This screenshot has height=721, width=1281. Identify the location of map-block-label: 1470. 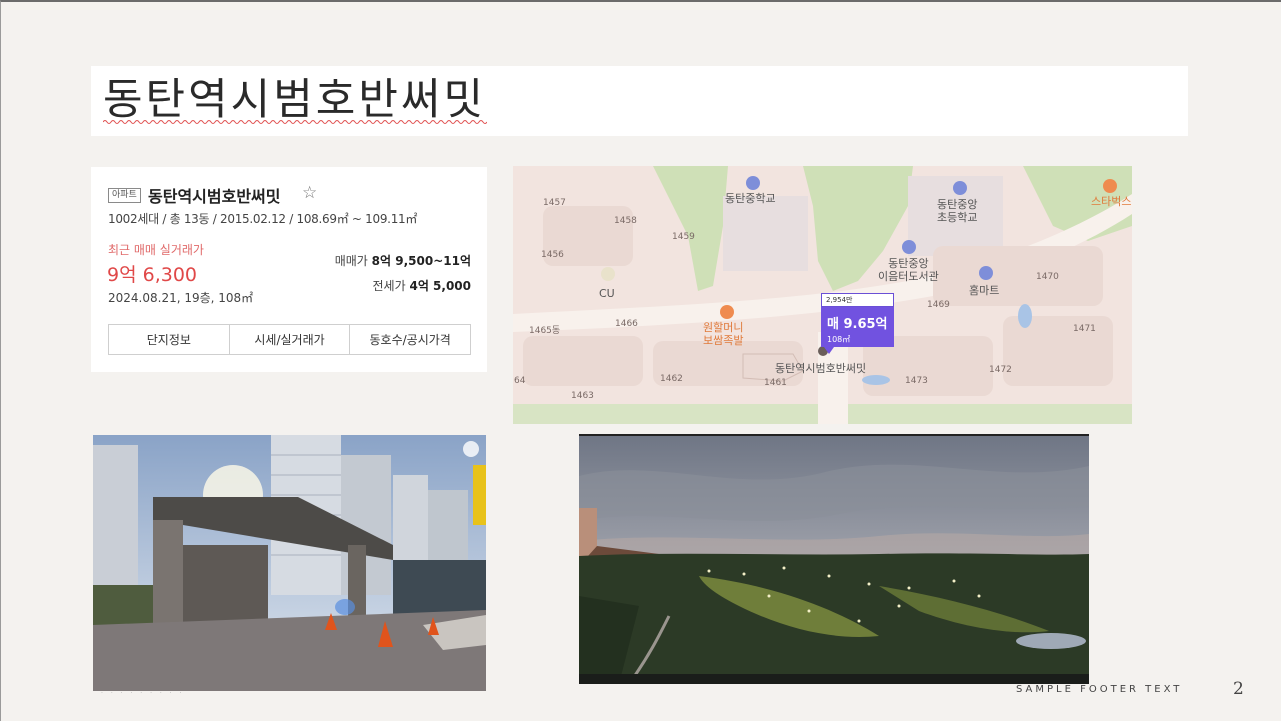
(1047, 277).